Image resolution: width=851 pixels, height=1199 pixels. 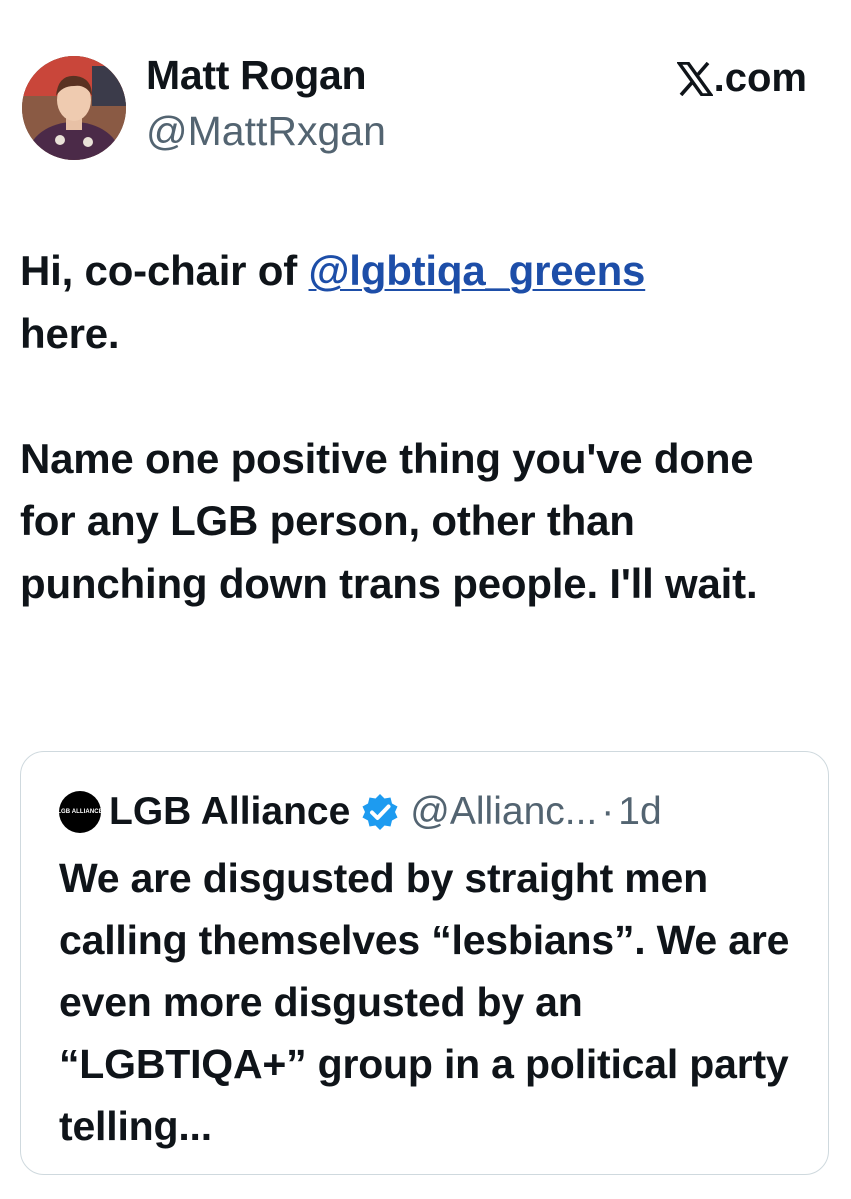 I want to click on quoted-author-name: LGB Alliance, so click(x=229, y=812).